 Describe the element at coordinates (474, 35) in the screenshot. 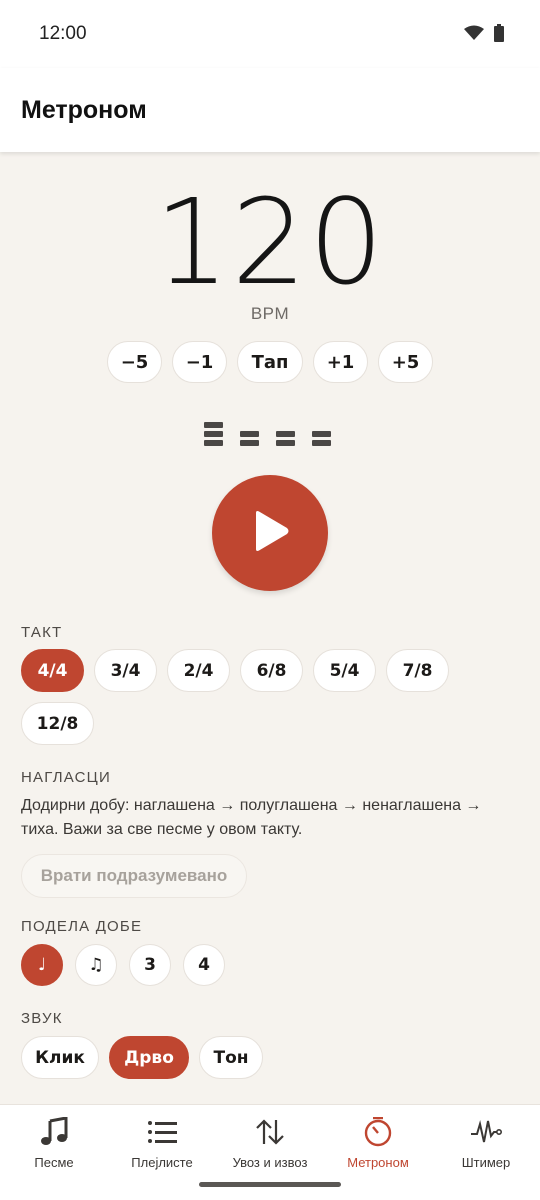

I see `wifi-icon` at that location.